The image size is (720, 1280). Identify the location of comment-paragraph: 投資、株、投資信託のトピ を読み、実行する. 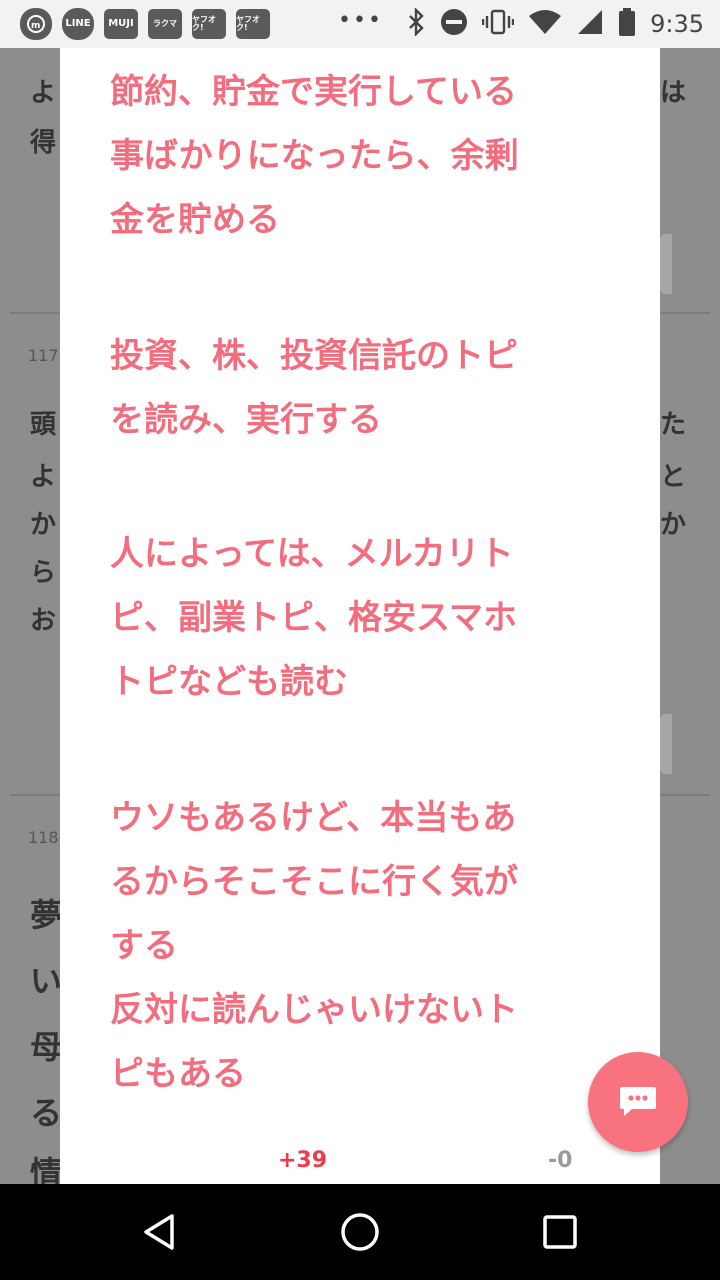
(365, 388).